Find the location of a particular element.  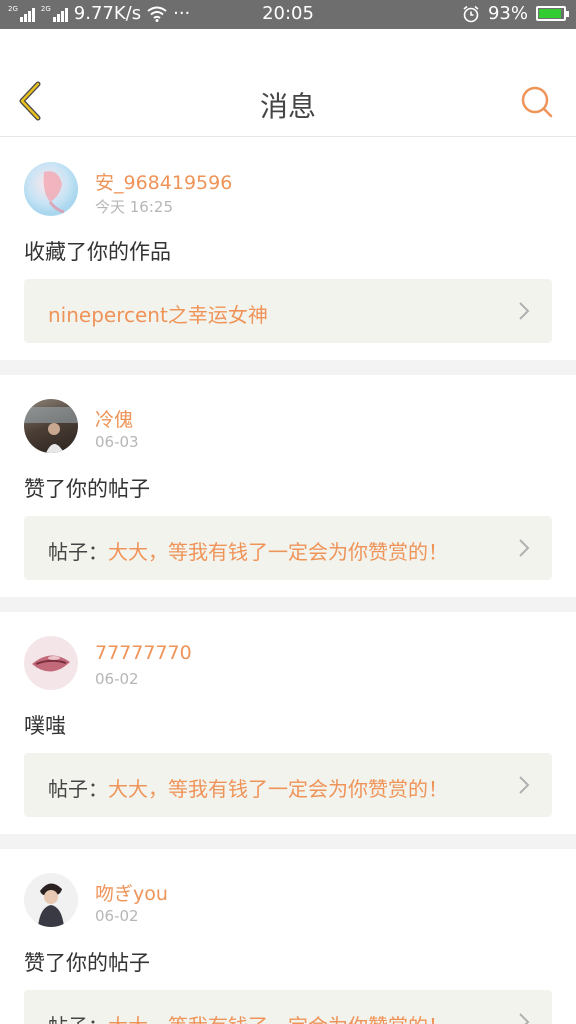

username: 77777770 is located at coordinates (143, 653).